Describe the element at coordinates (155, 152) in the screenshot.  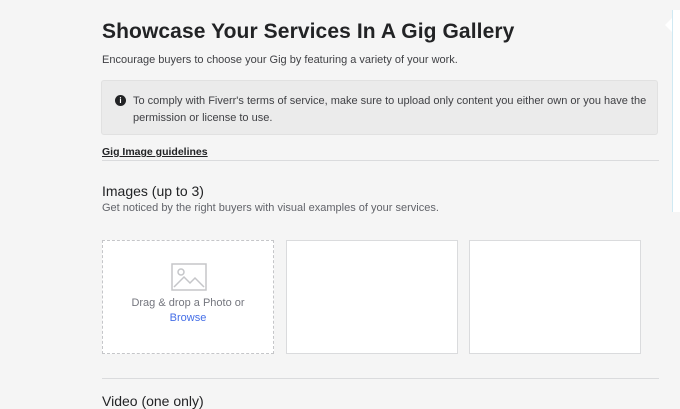
I see `gig-image-guidelines-link: Gig Image guidelines` at that location.